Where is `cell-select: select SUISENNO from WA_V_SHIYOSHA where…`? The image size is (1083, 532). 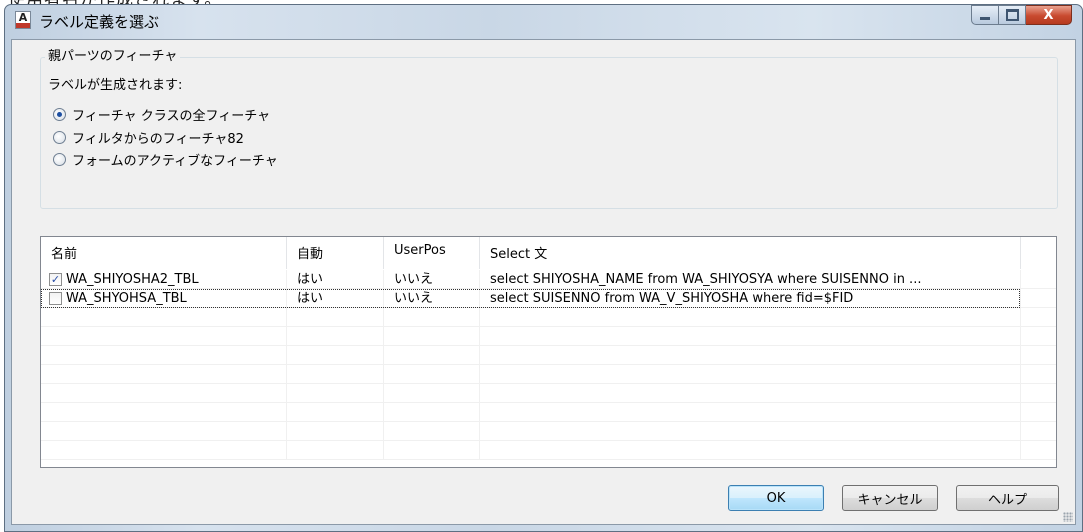
cell-select: select SUISENNO from WA_V_SHIYOSHA where… is located at coordinates (750, 298).